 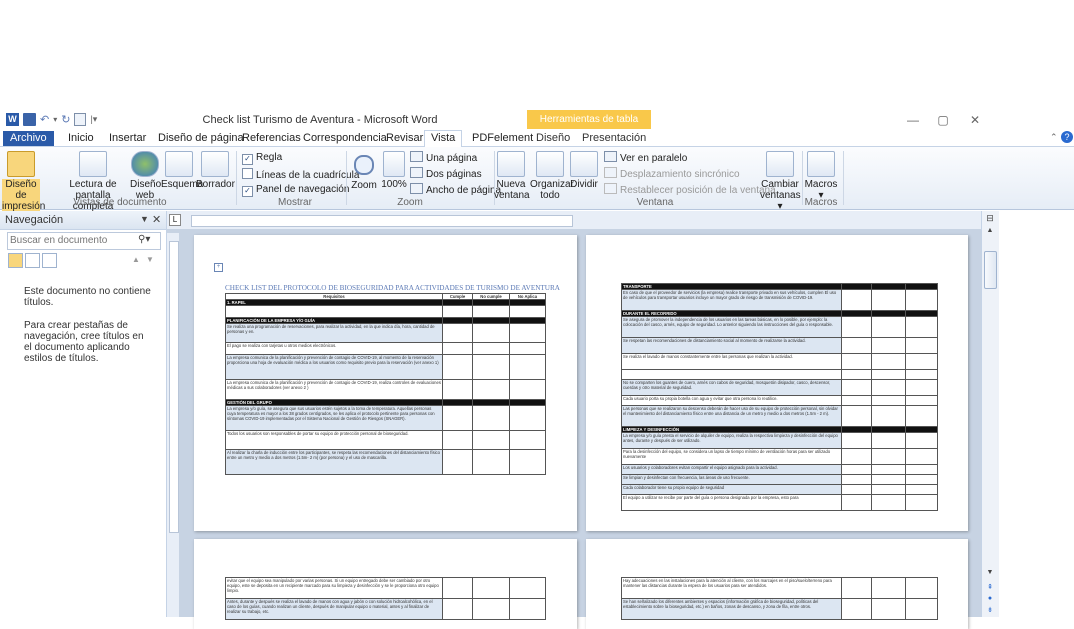 I want to click on tab-diseno-pagina: Diseño de página, so click(x=201, y=138).